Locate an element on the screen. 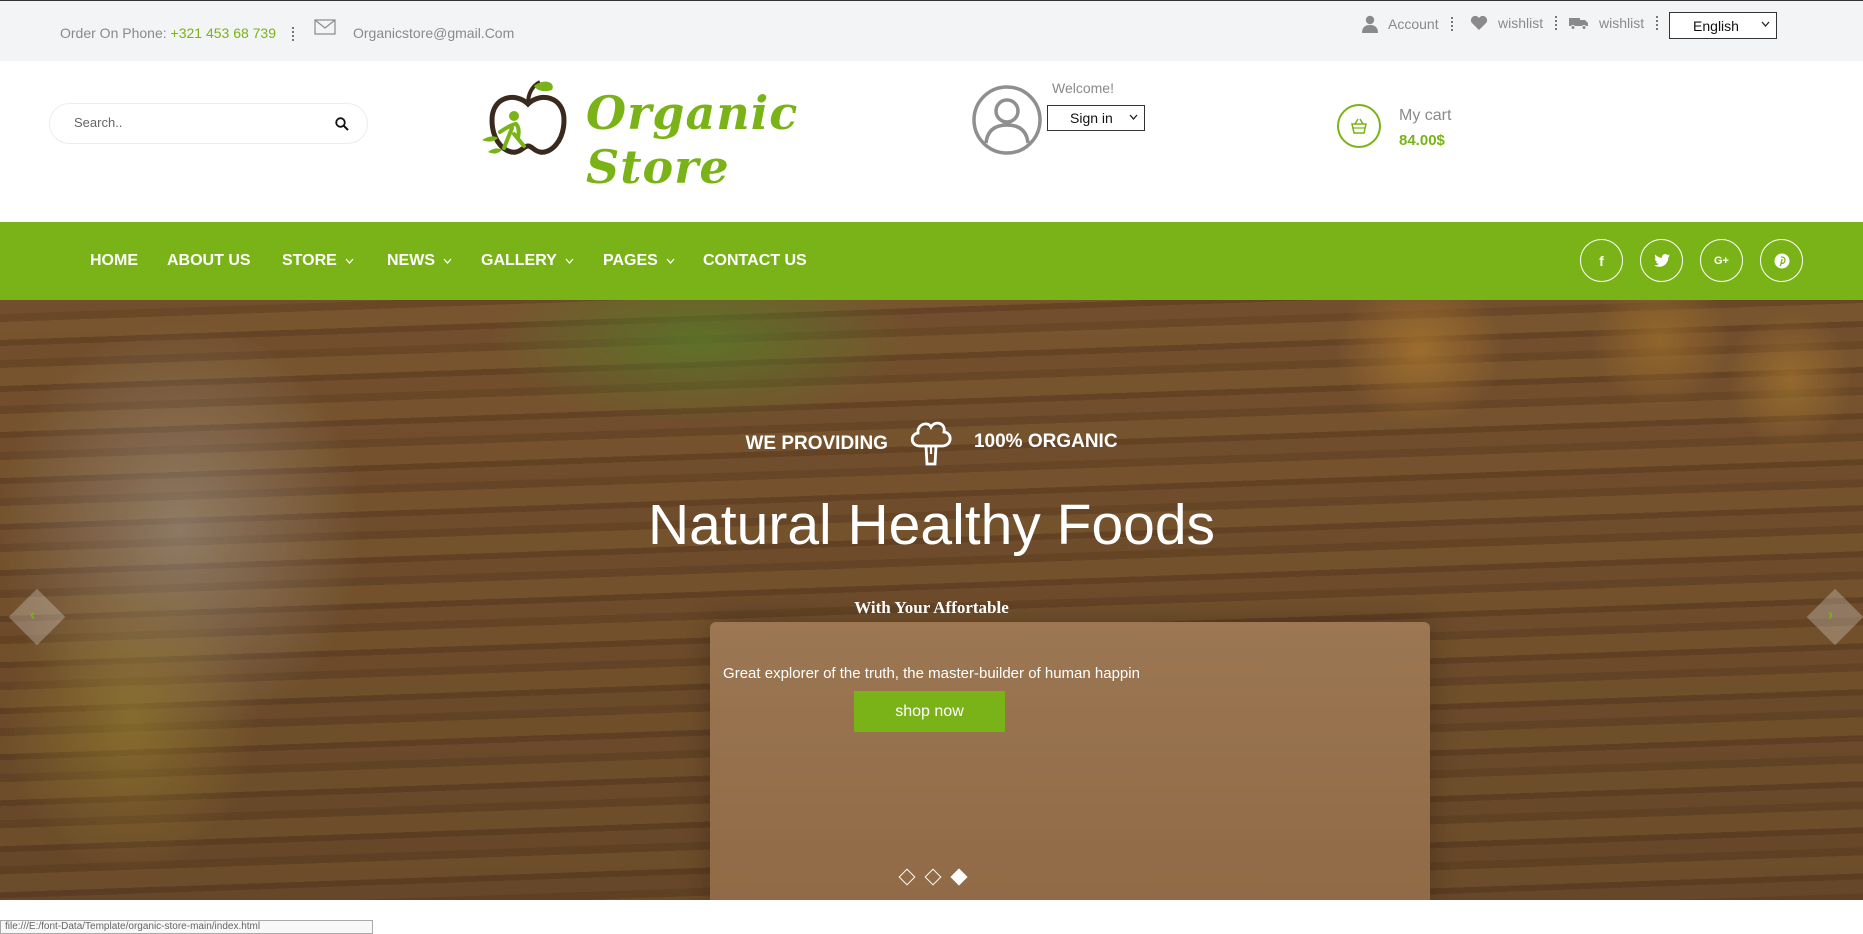 The image size is (1863, 934). wishlist-link: wishlist is located at coordinates (1514, 23).